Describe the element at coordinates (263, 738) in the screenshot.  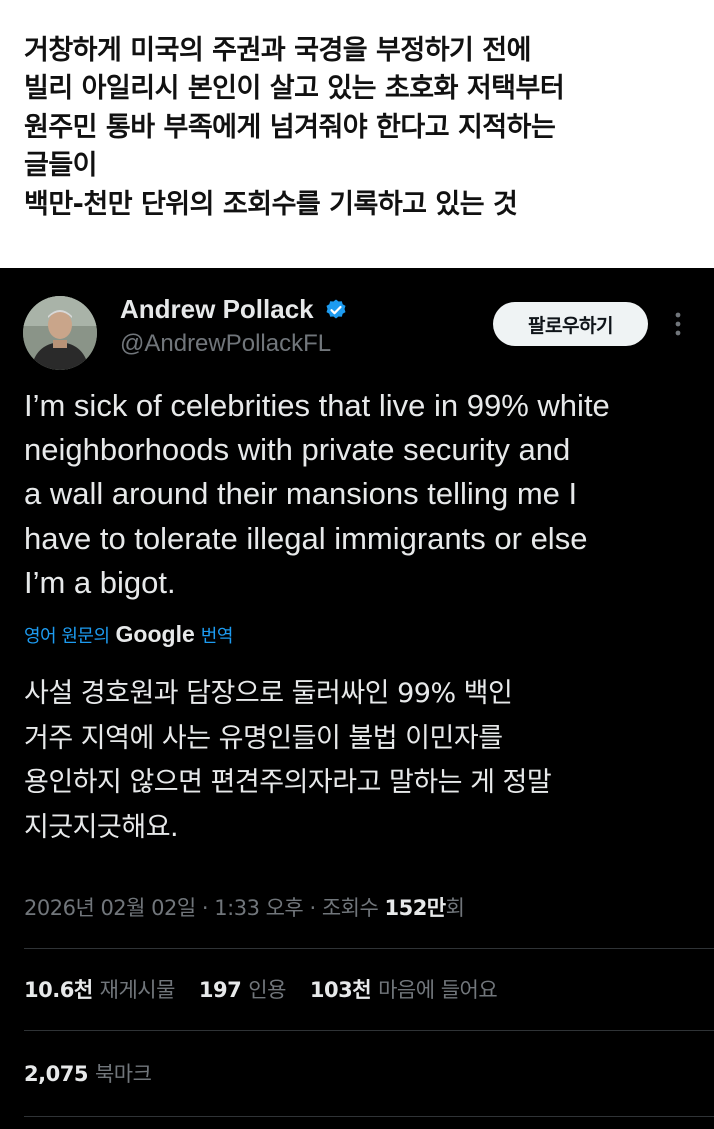
I see `translated-text-line: 거주 지역에 사는 유명인들이 불법 이민자를` at that location.